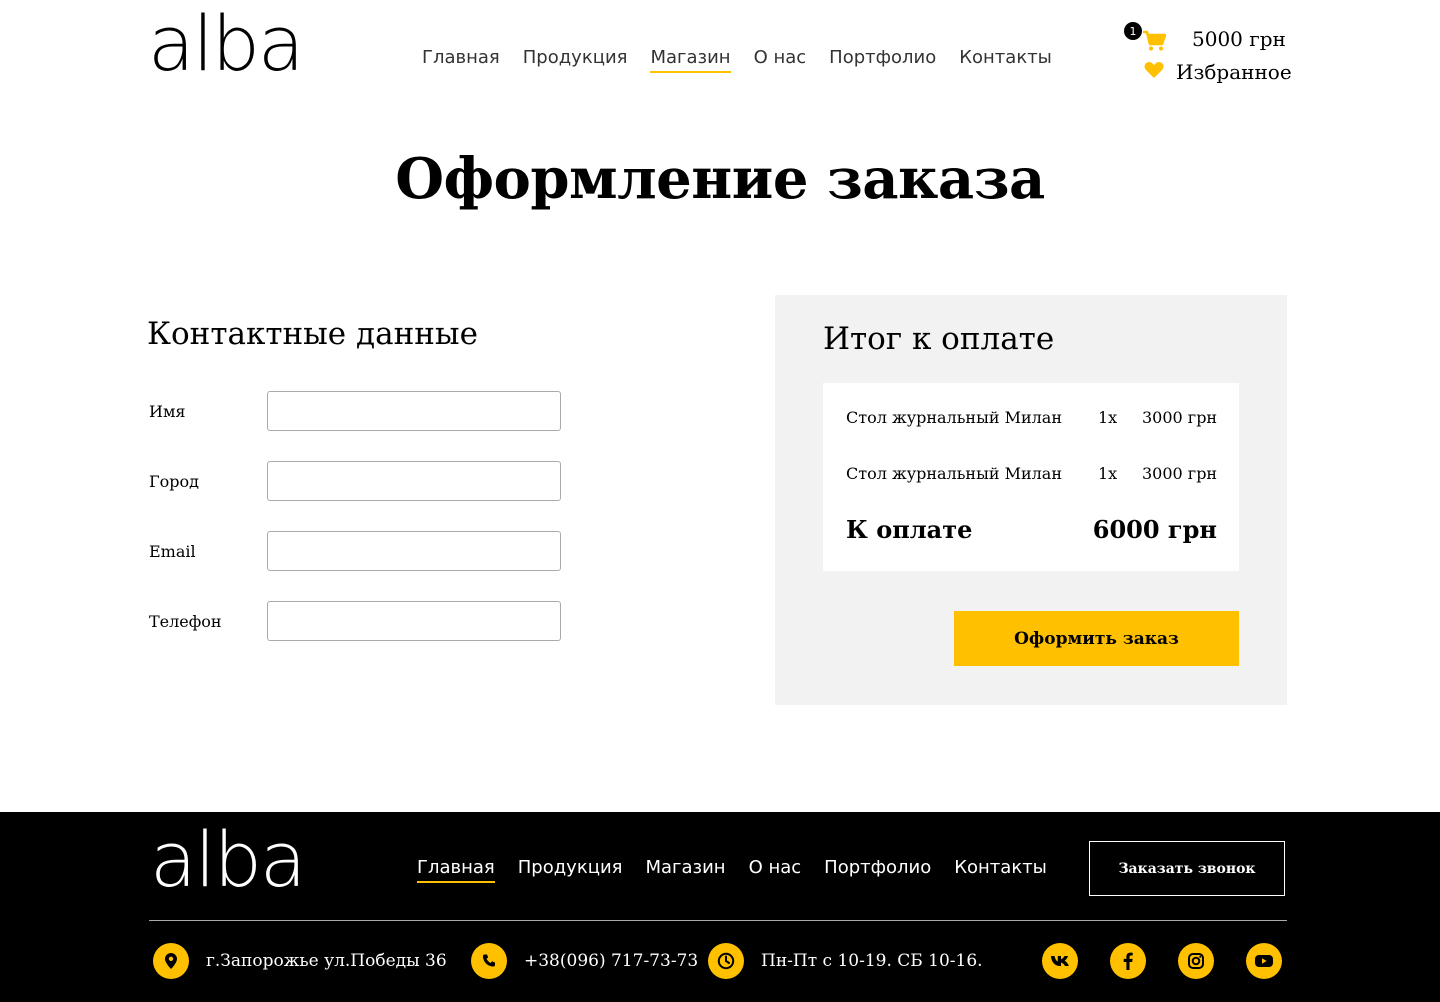 The height and width of the screenshot is (1002, 1440). I want to click on clock-icon, so click(726, 961).